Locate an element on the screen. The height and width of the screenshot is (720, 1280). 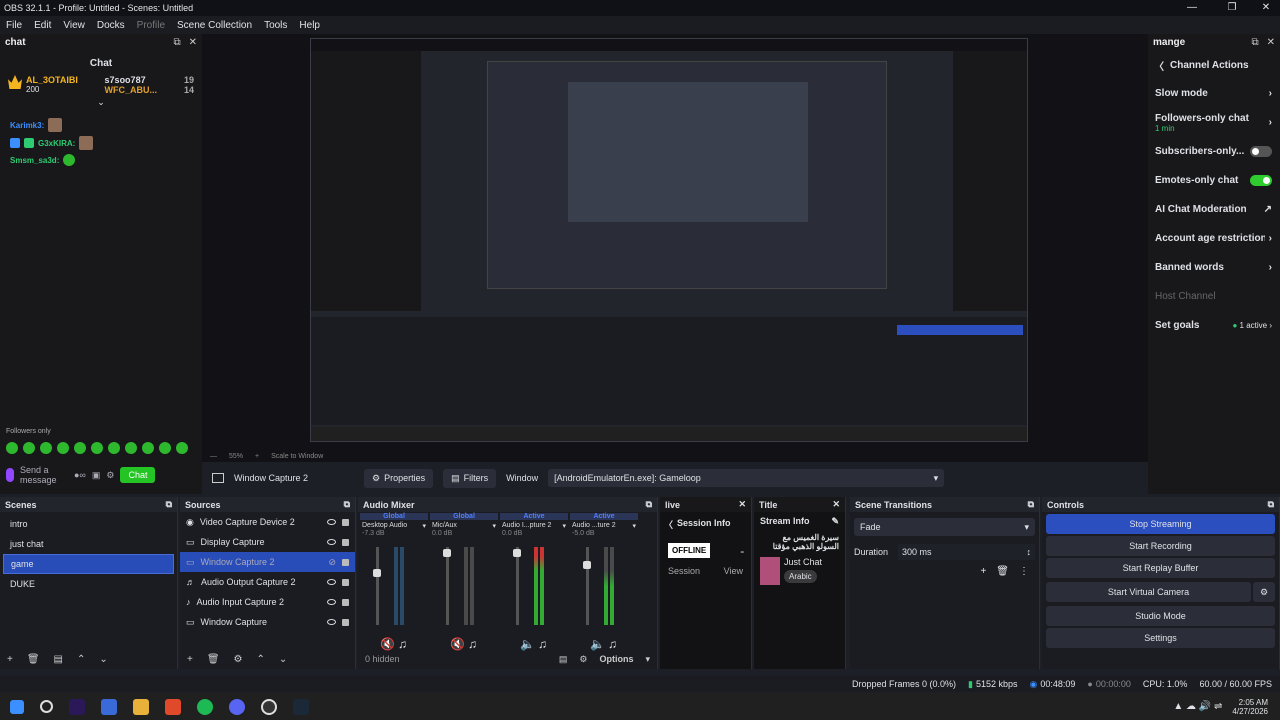
close-window-icon: ✕ is located at coordinates (1266, 8).